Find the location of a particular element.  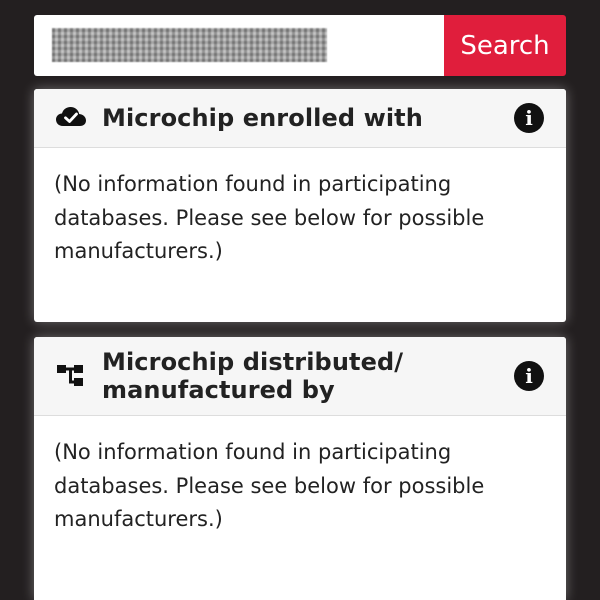

search-input is located at coordinates (239, 45).